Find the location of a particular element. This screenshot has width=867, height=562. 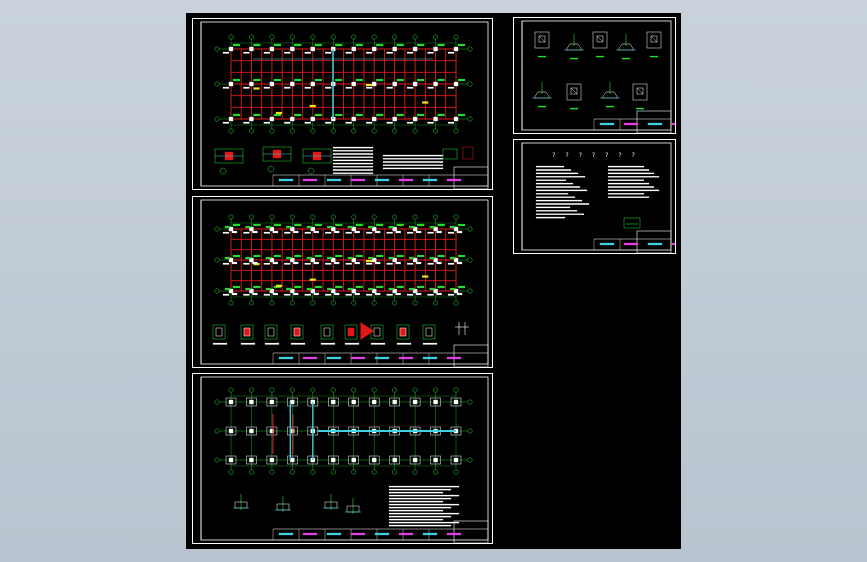

beam-plan-drawing is located at coordinates (344, 105).